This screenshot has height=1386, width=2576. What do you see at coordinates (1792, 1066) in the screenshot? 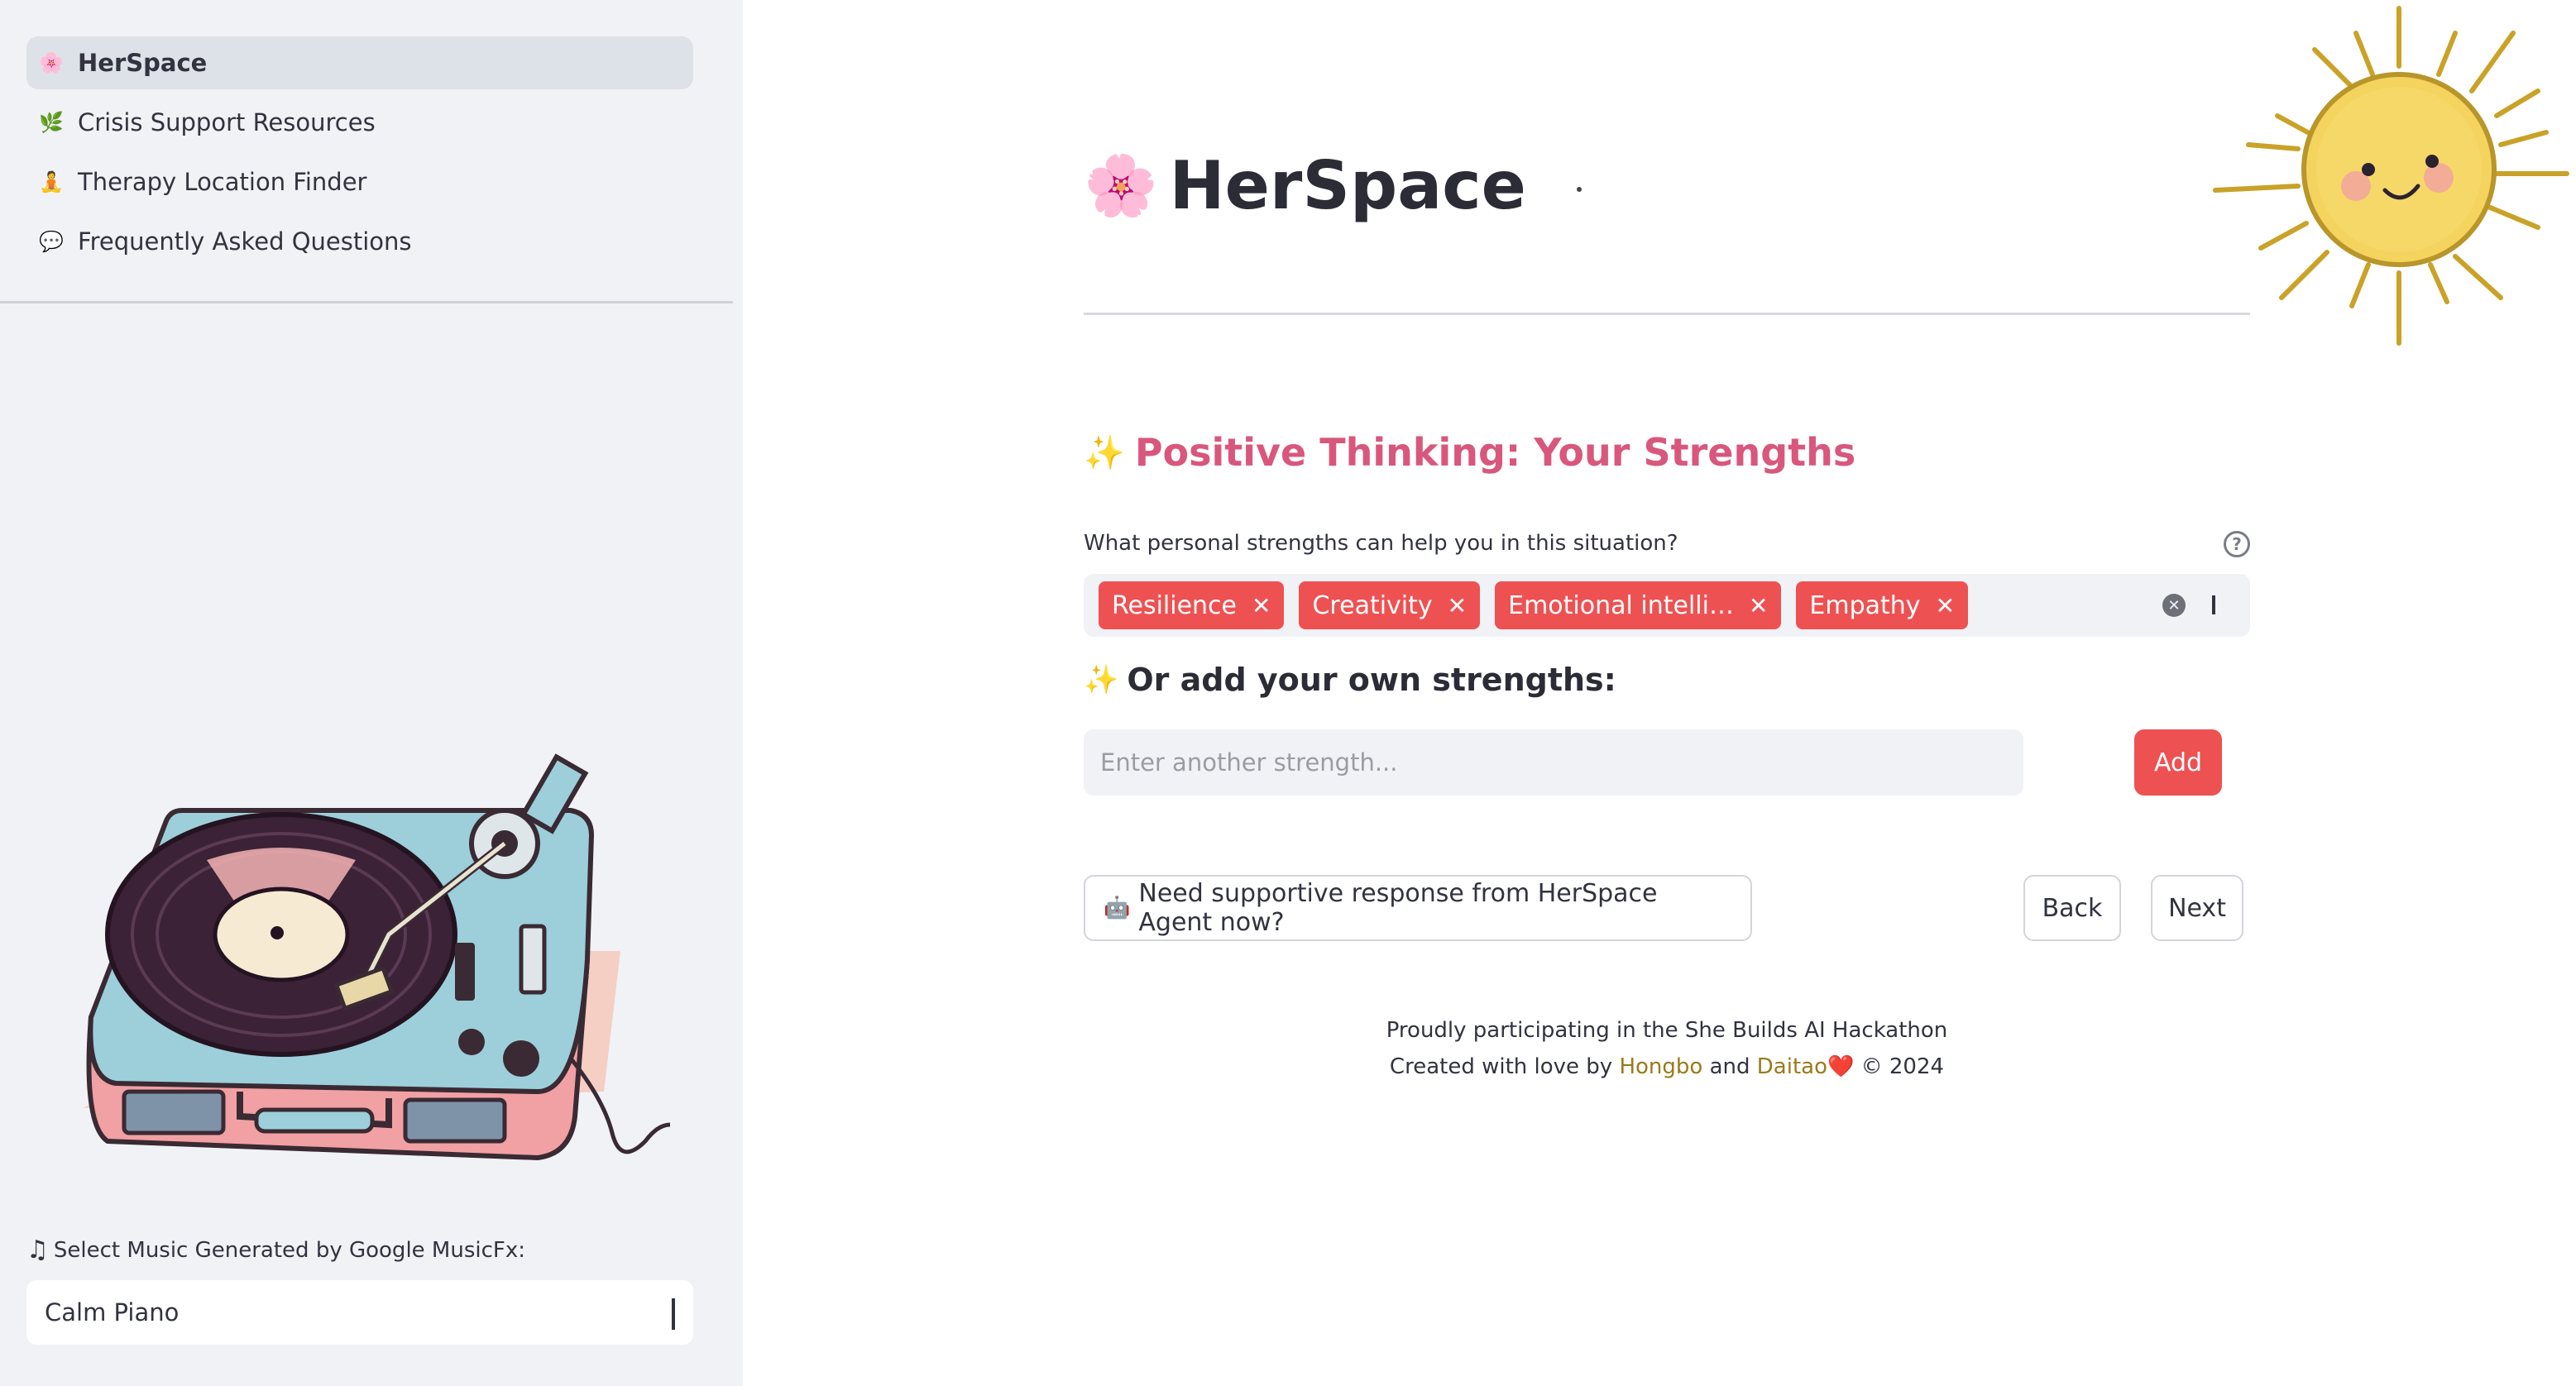
I see `author-link-daitao: Daitao` at bounding box center [1792, 1066].